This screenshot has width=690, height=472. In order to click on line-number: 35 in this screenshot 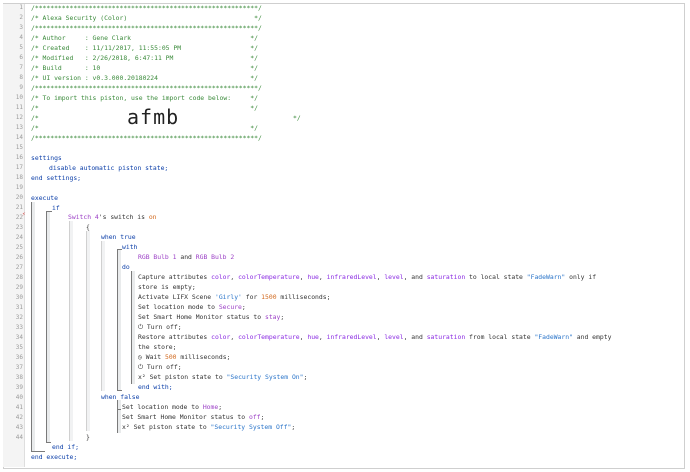, I will do `click(19, 347)`.